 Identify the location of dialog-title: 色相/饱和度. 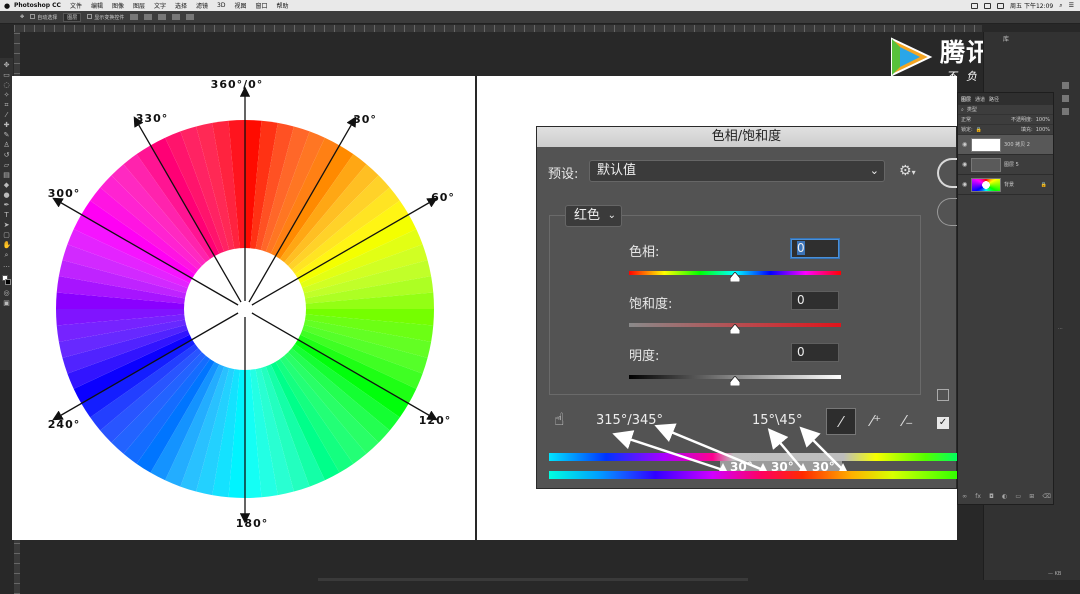
(746, 137).